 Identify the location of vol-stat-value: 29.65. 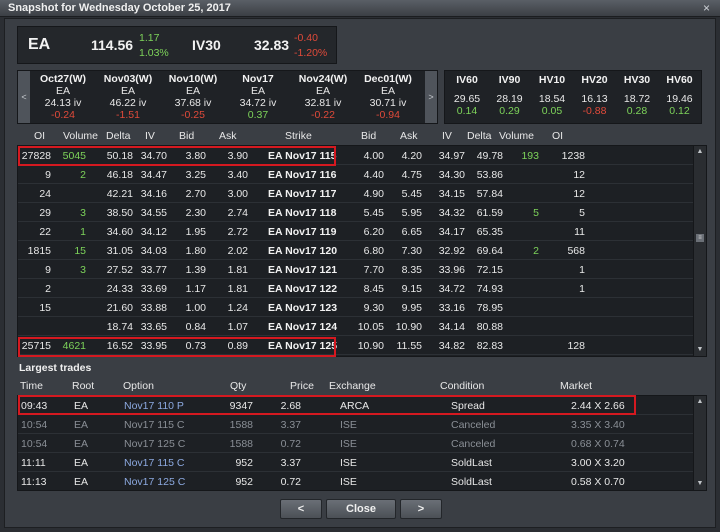
(467, 98).